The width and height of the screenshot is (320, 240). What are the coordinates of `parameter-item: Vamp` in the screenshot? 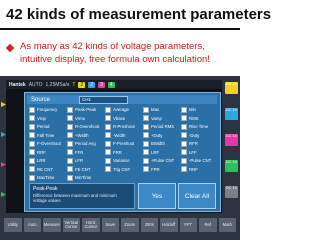 It's located at (161, 119).